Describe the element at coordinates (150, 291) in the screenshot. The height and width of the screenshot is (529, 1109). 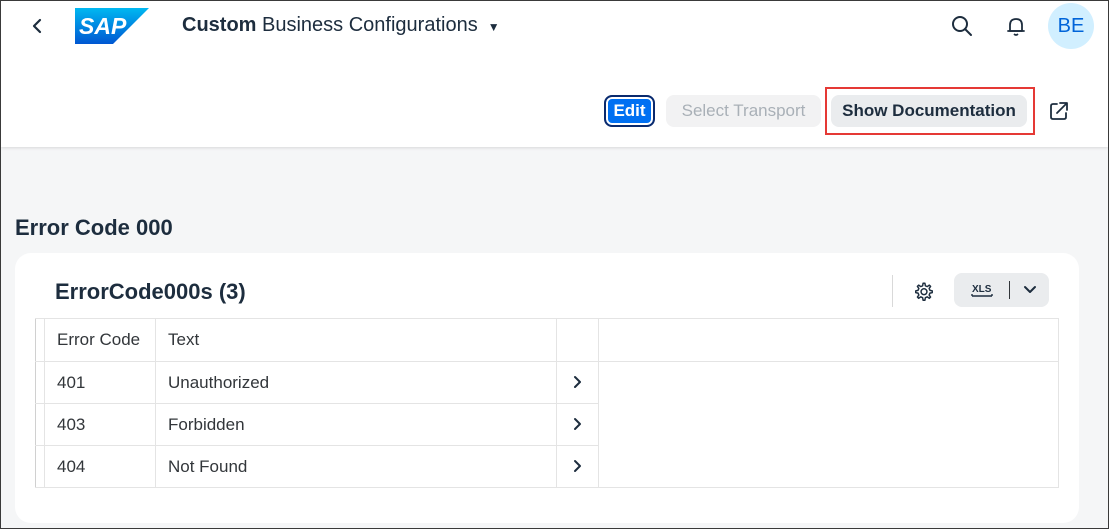
I see `table-title: ErrorCode000s (3)` at that location.